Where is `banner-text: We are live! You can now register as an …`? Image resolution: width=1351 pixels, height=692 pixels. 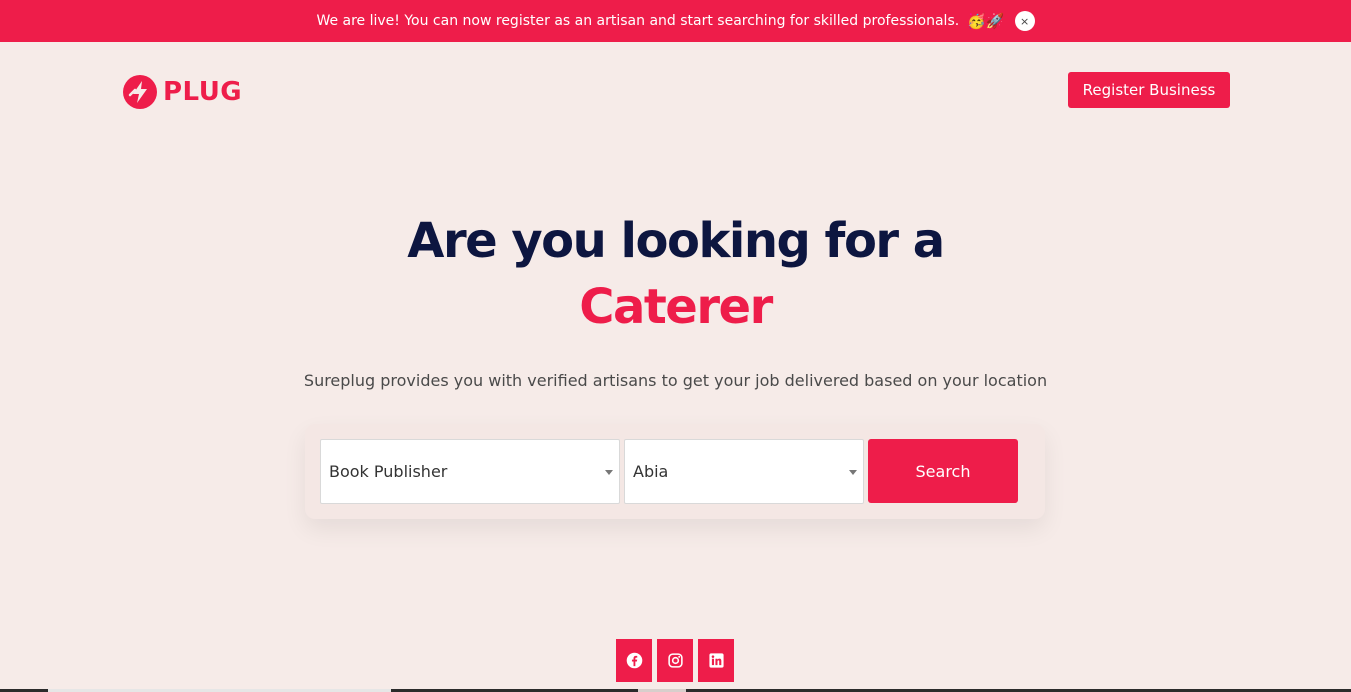 banner-text: We are live! You can now register as an … is located at coordinates (638, 21).